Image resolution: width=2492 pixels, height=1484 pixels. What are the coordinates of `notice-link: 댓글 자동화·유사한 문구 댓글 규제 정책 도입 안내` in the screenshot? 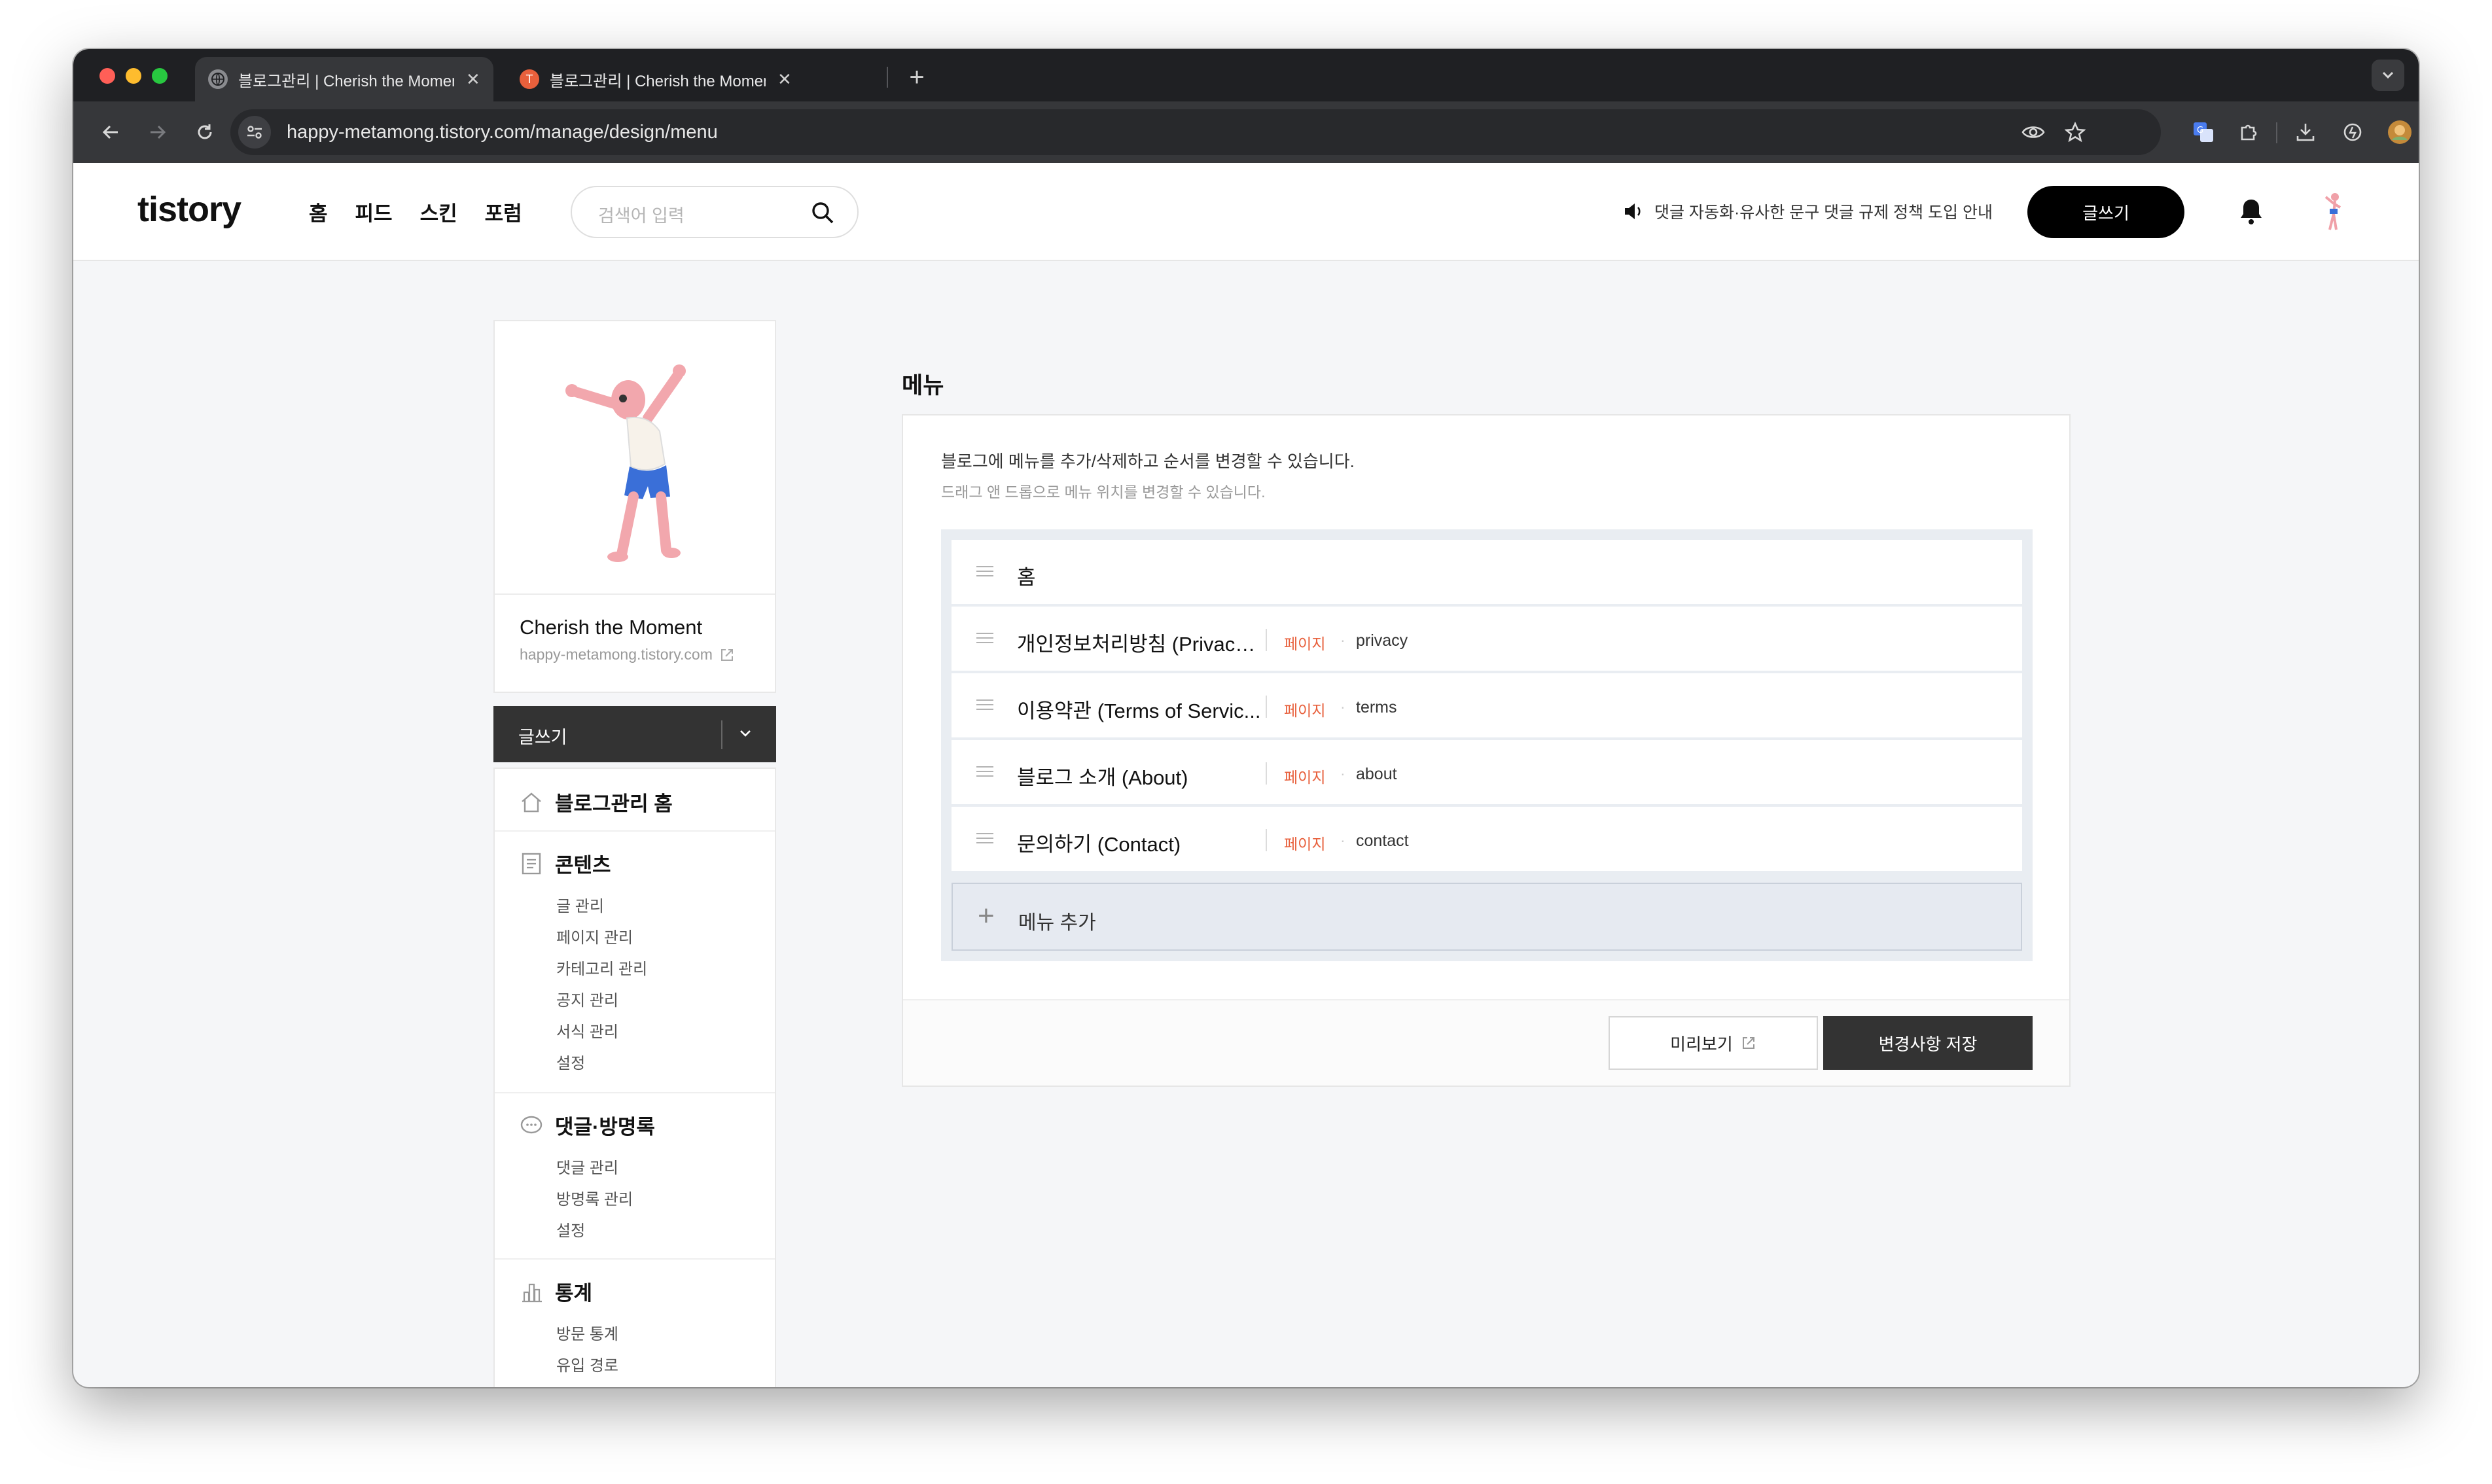 It's located at (1808, 212).